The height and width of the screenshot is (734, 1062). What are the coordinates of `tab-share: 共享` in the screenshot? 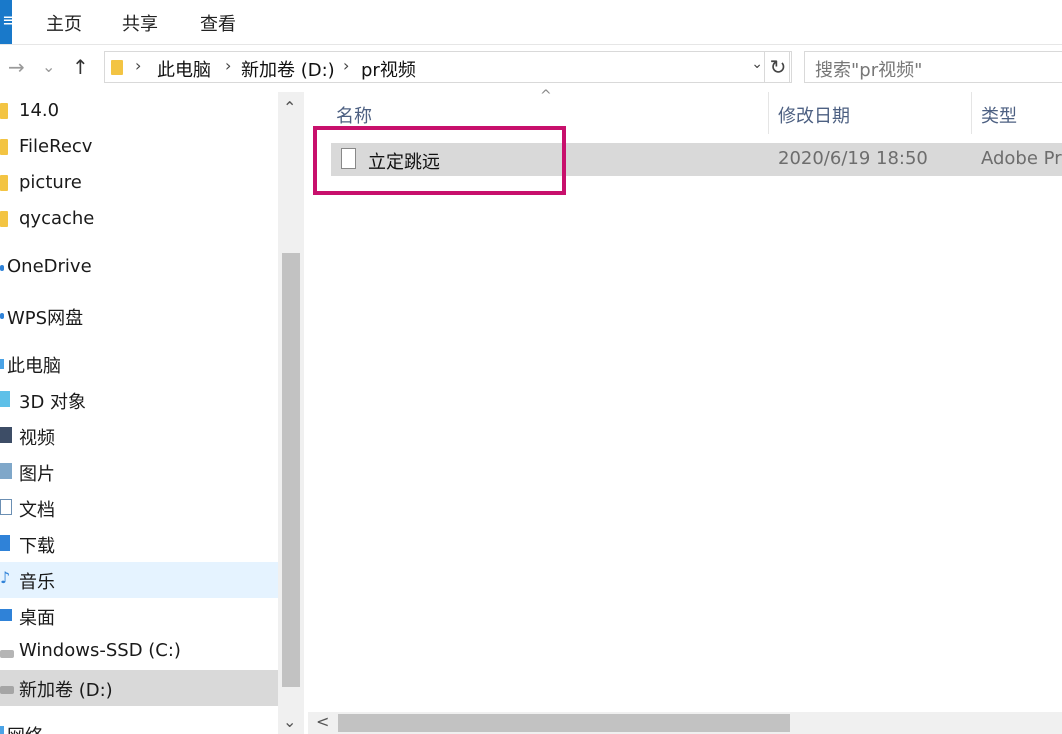 It's located at (140, 23).